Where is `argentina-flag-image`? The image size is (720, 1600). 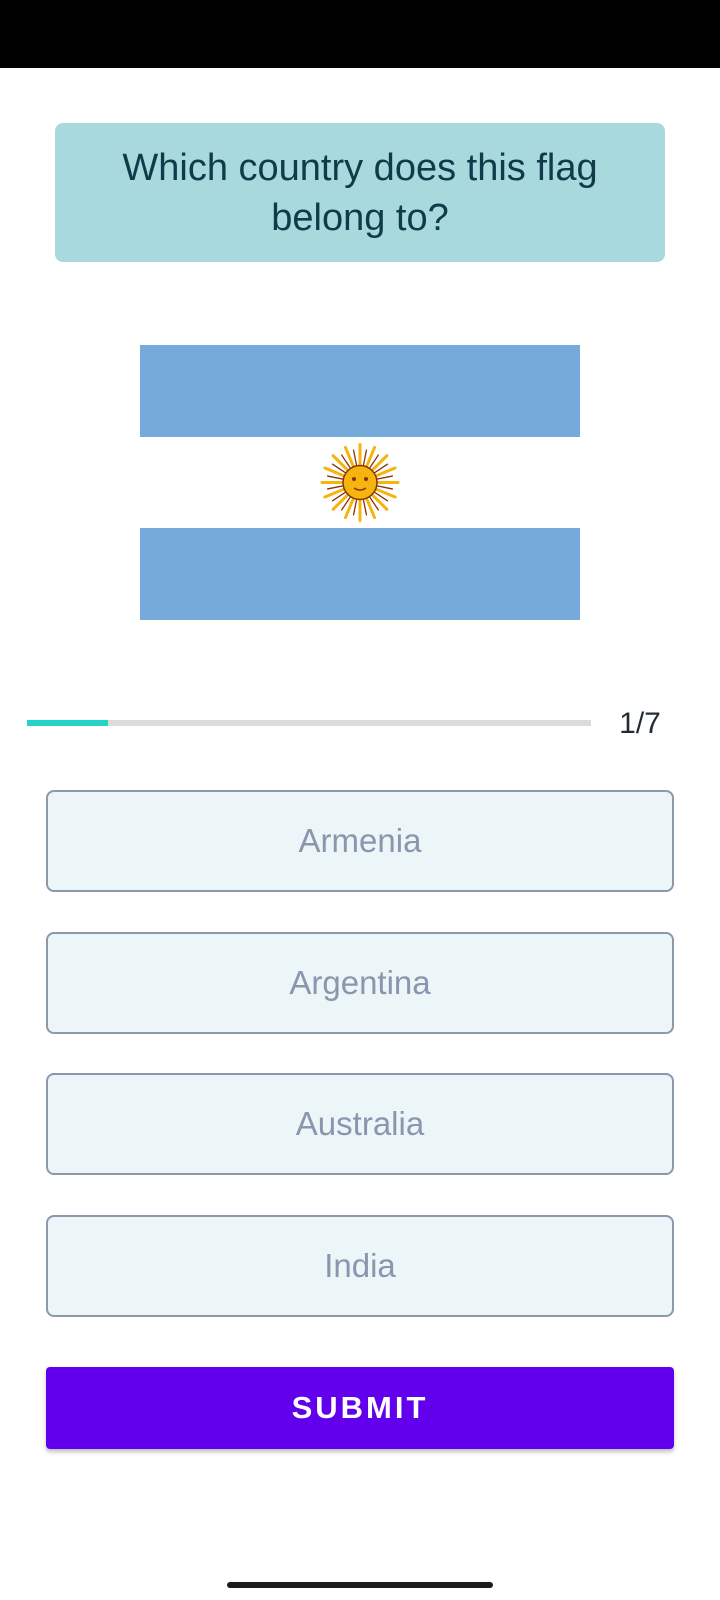 argentina-flag-image is located at coordinates (360, 482).